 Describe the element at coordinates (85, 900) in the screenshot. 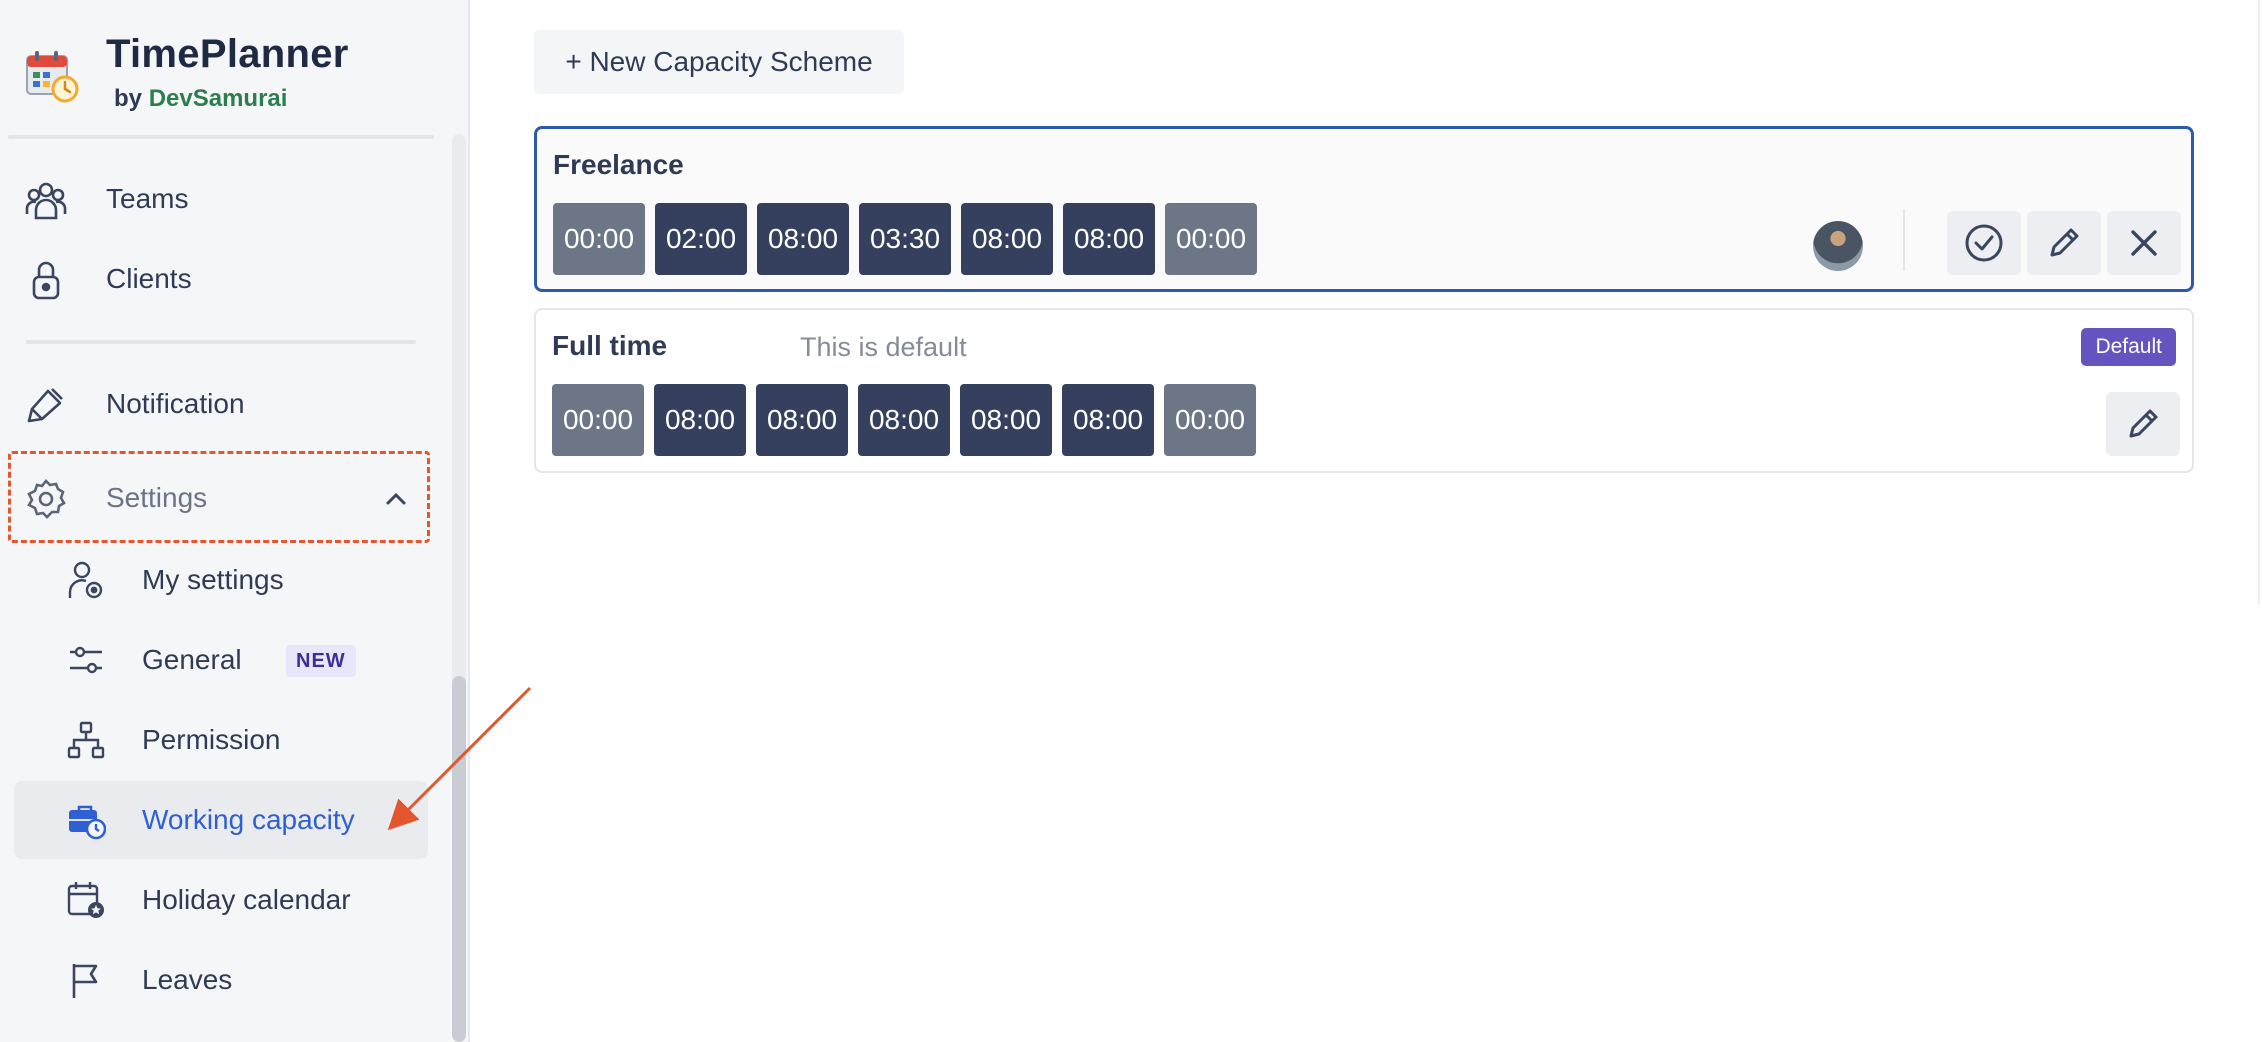

I see `calendar-star-icon` at that location.